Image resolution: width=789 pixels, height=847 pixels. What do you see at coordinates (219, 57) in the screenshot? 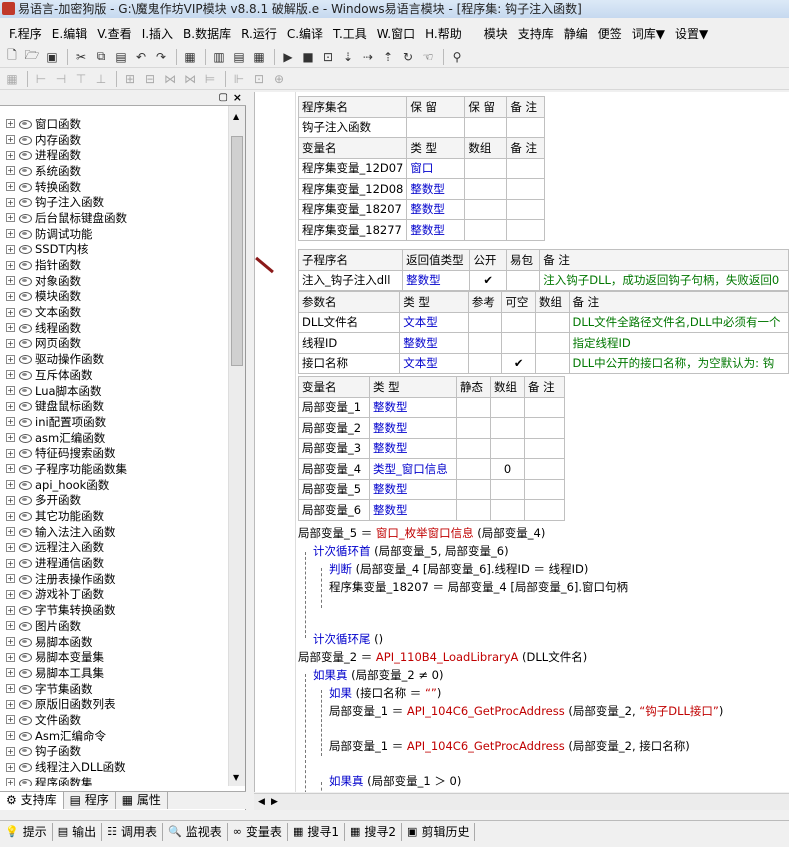
I see `window-layout-icon: ▥` at bounding box center [219, 57].